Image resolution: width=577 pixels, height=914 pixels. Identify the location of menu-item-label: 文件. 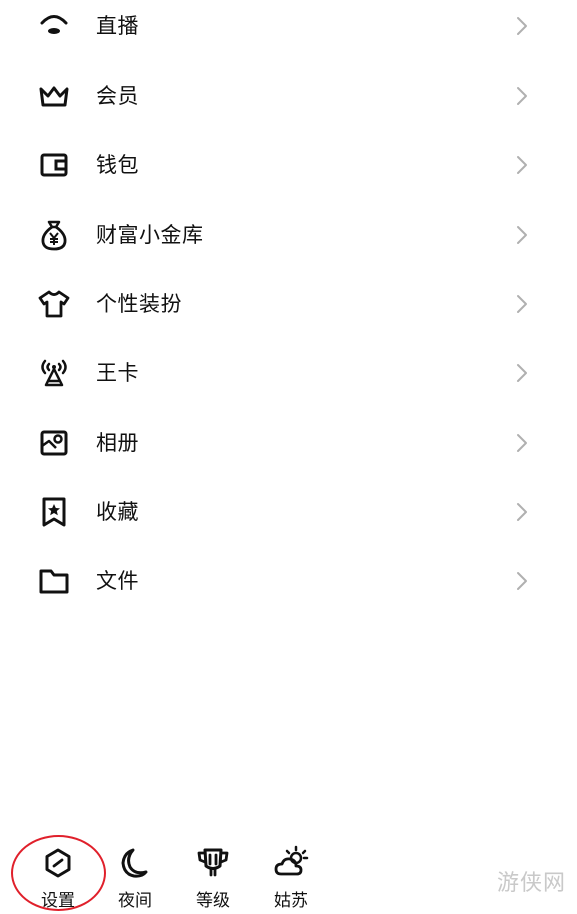
(117, 581).